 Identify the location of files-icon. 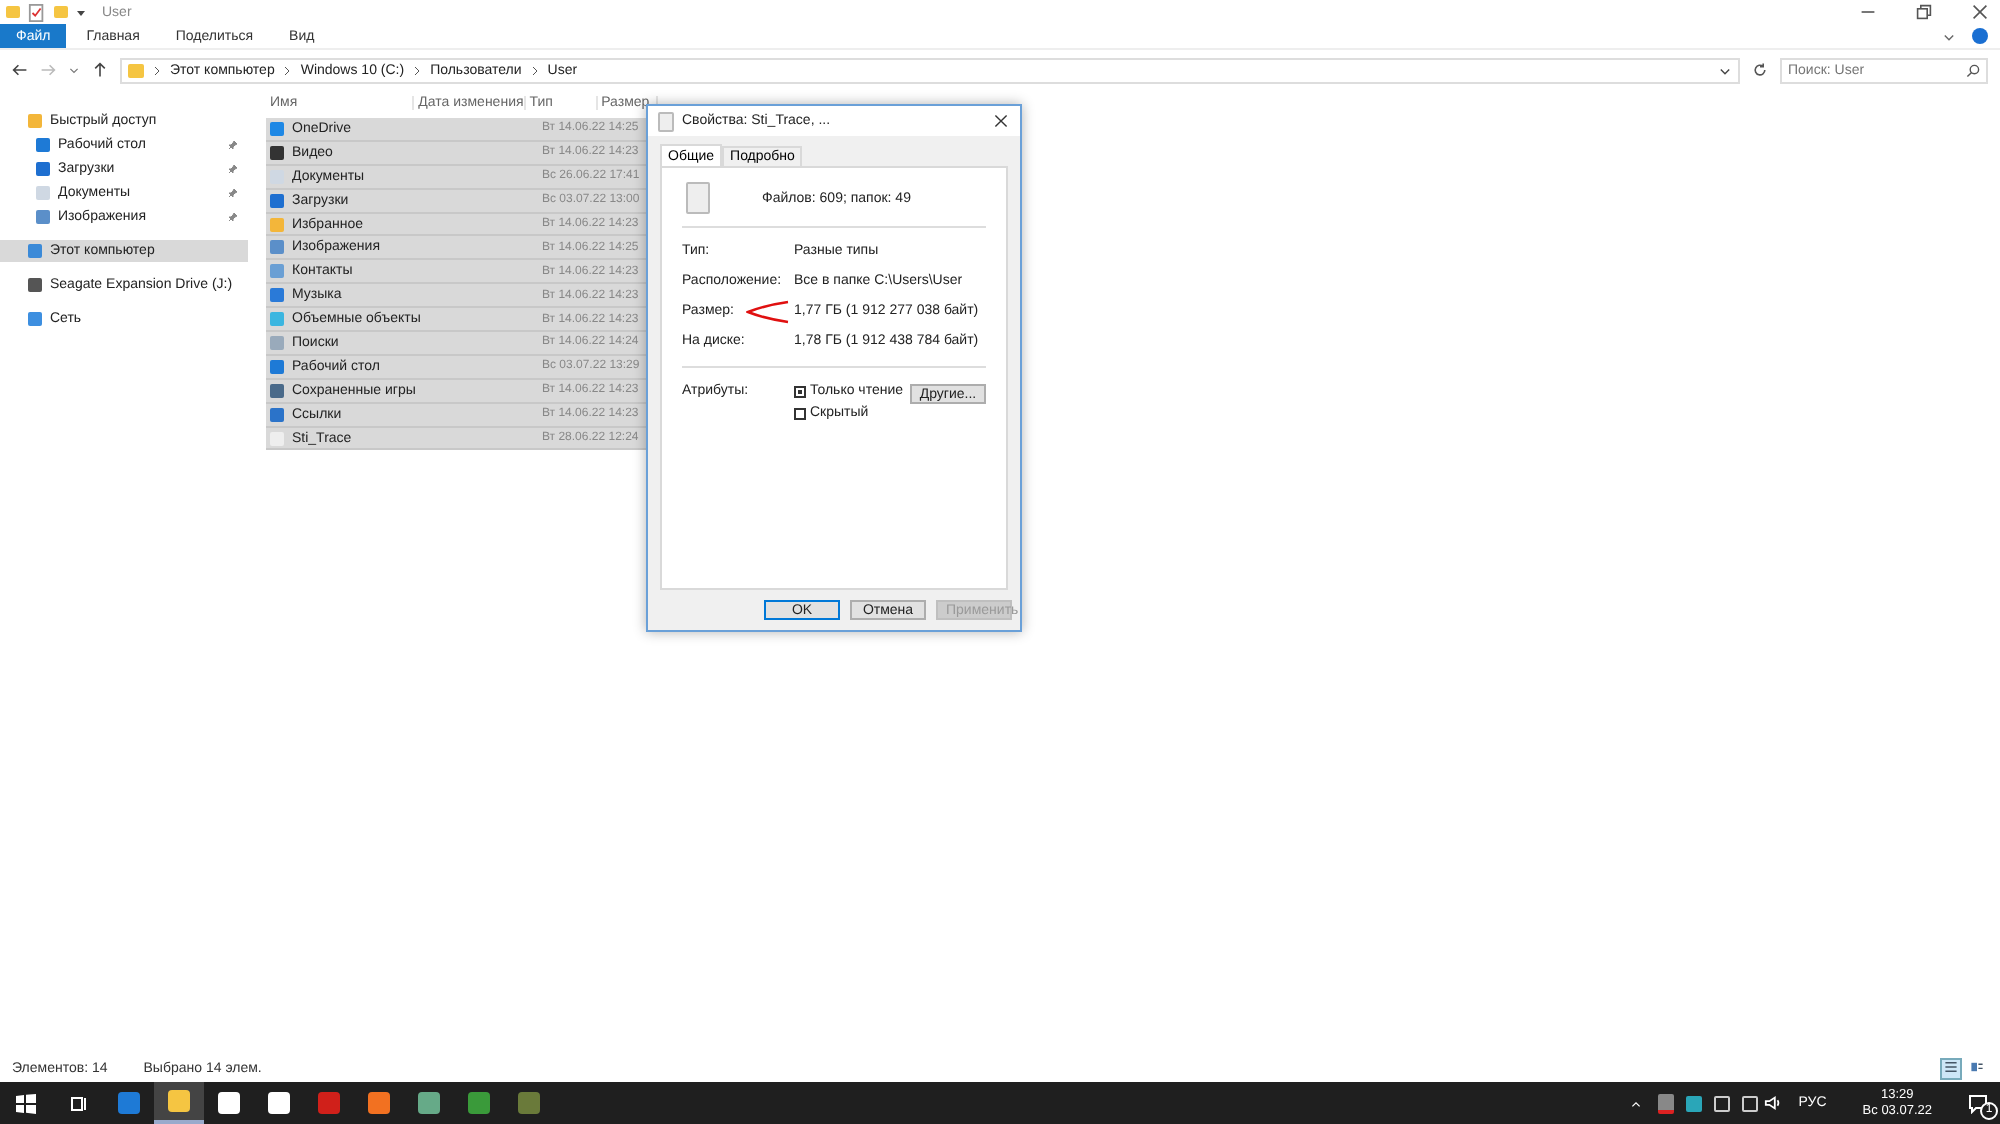
(698, 198).